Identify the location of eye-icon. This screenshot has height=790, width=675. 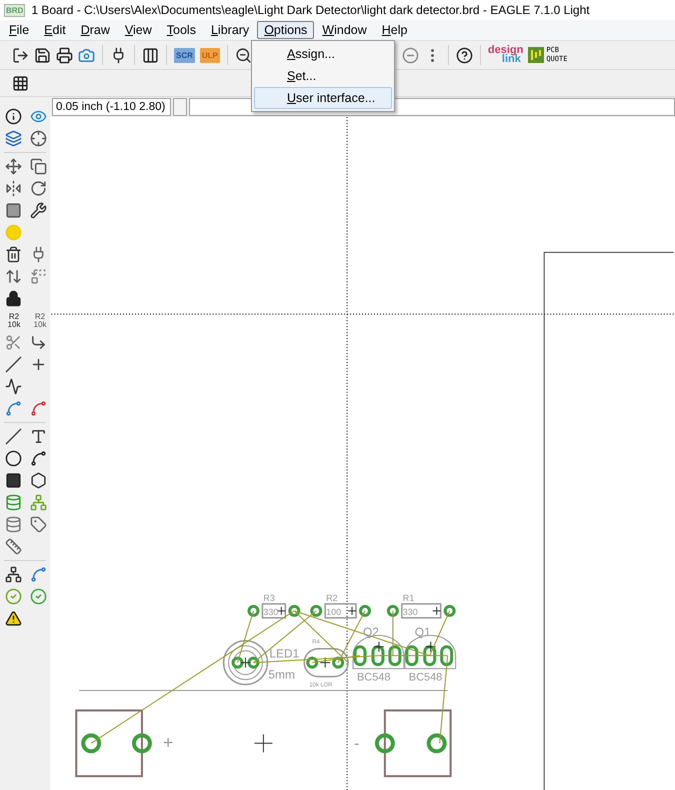
(38, 116).